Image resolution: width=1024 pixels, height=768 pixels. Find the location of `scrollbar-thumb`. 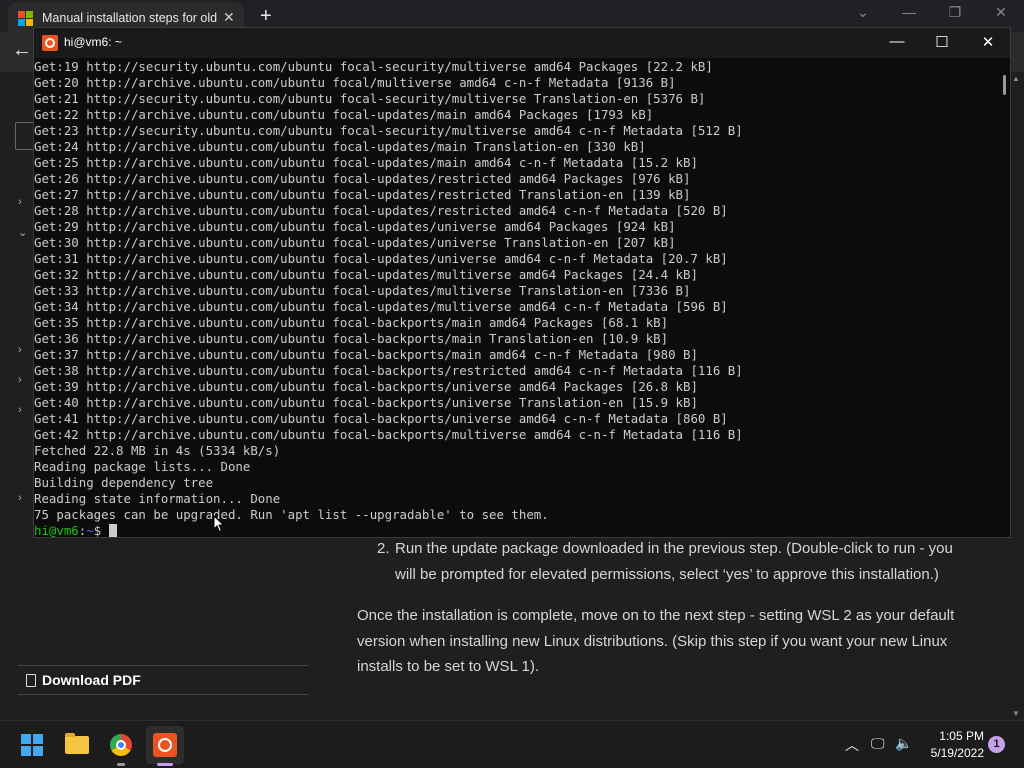

scrollbar-thumb is located at coordinates (1004, 85).